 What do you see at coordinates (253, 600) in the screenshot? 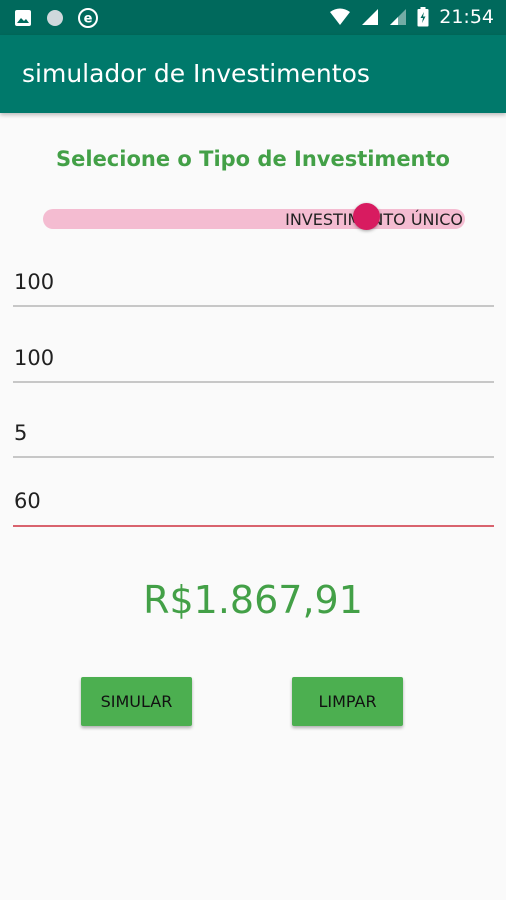
I see `result-value: R$1.867,91` at bounding box center [253, 600].